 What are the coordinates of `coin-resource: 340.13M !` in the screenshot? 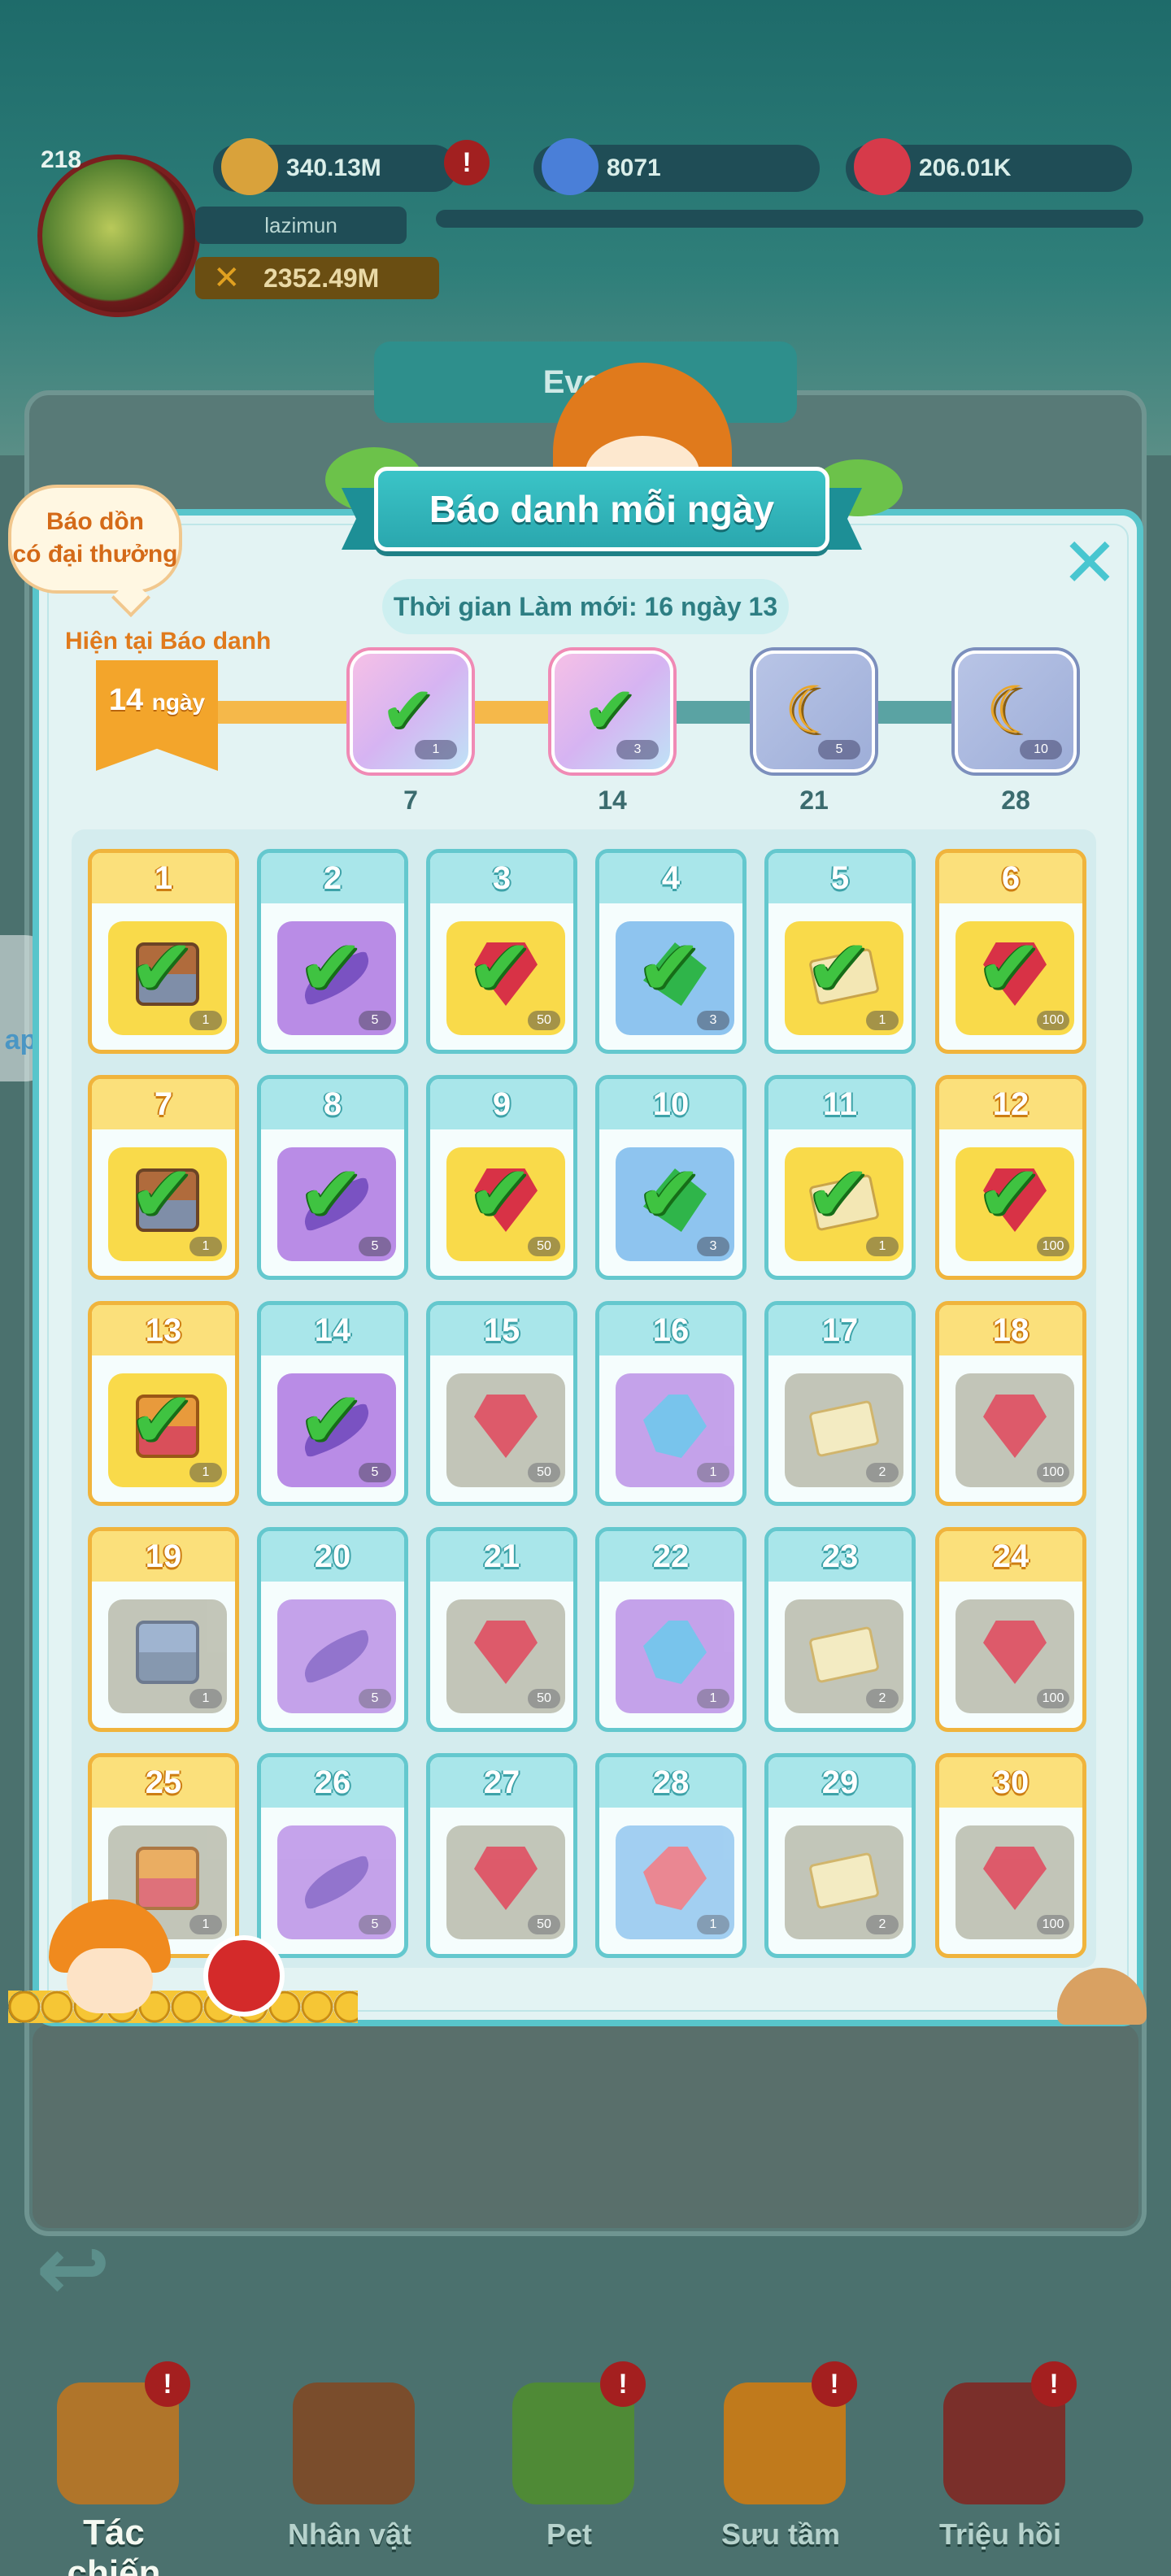 It's located at (352, 167).